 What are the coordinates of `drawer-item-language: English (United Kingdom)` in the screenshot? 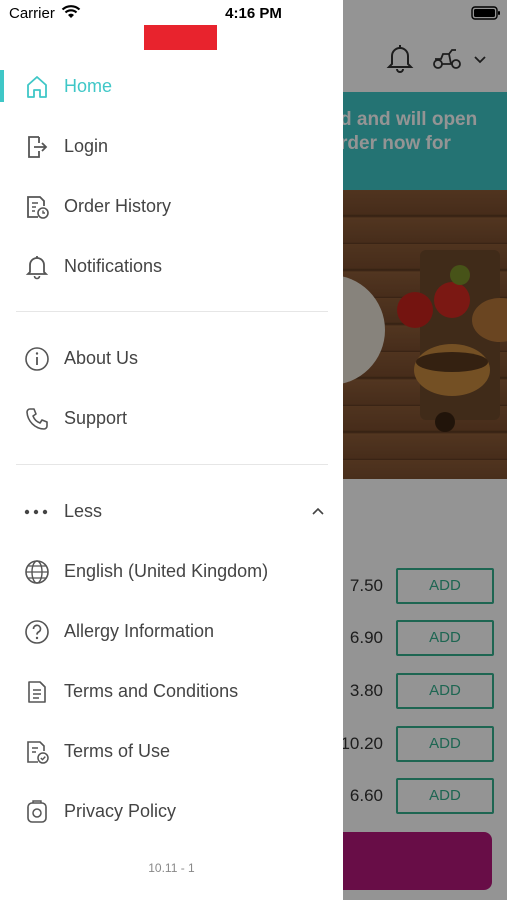 It's located at (171, 571).